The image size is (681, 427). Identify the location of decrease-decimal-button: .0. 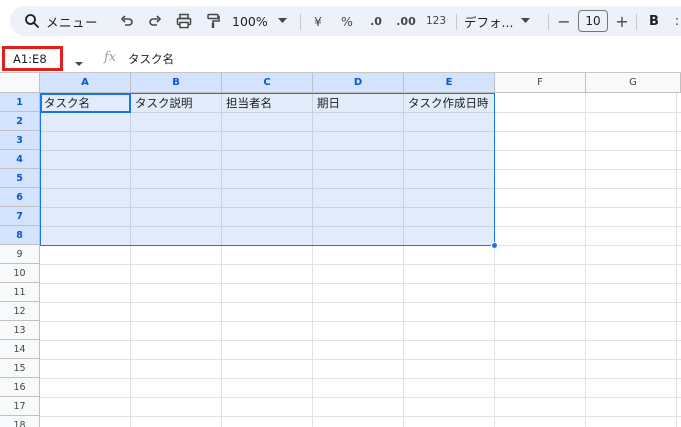
(376, 21).